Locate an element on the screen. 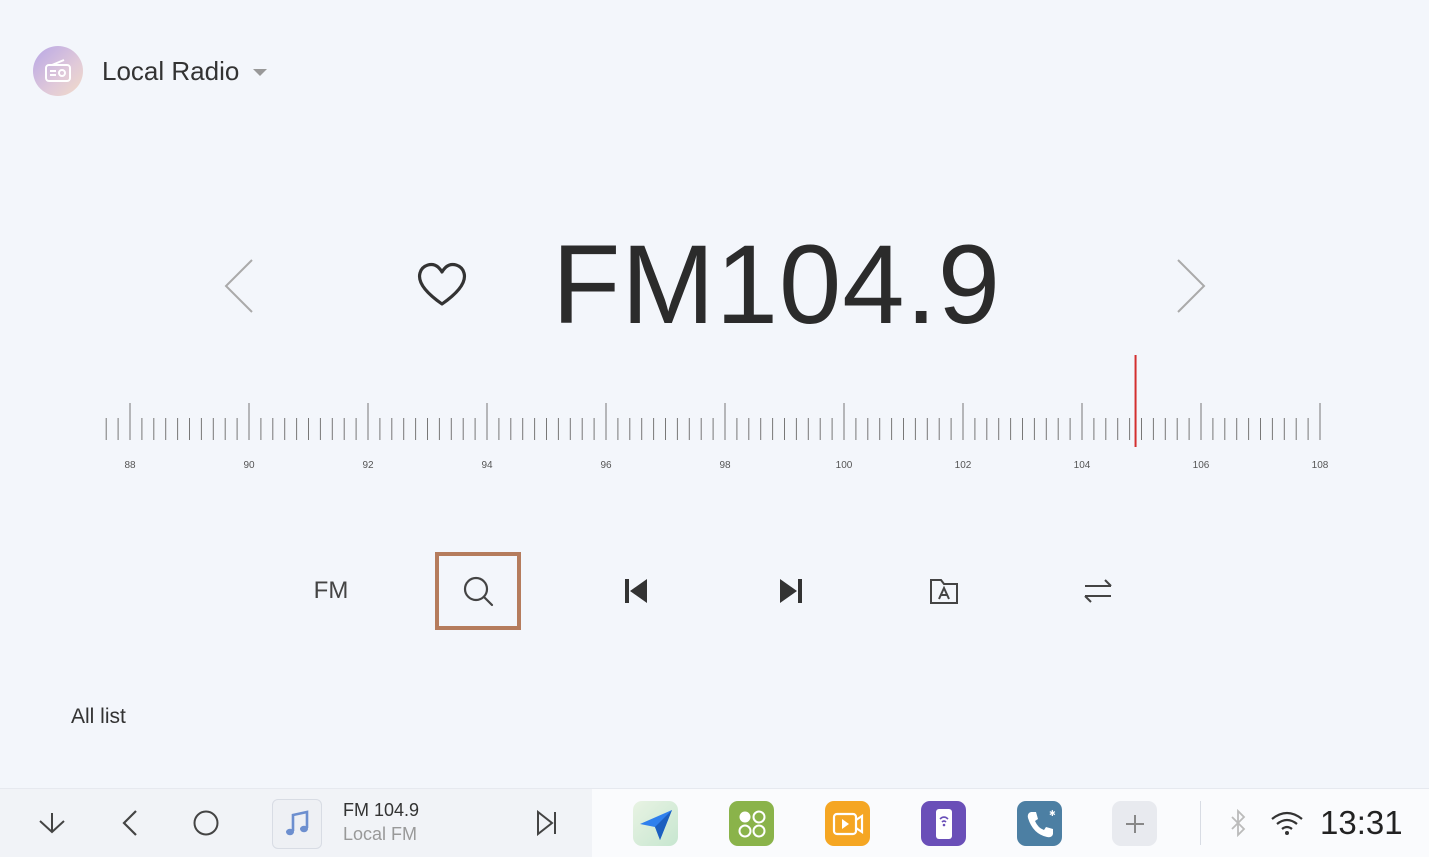 The height and width of the screenshot is (857, 1429). preset-folder-button is located at coordinates (944, 591).